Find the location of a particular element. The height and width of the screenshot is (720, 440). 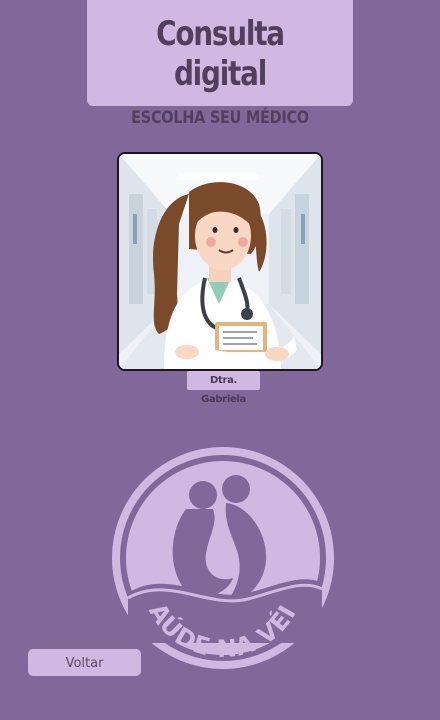

page-title: Consulta digital is located at coordinates (220, 54).